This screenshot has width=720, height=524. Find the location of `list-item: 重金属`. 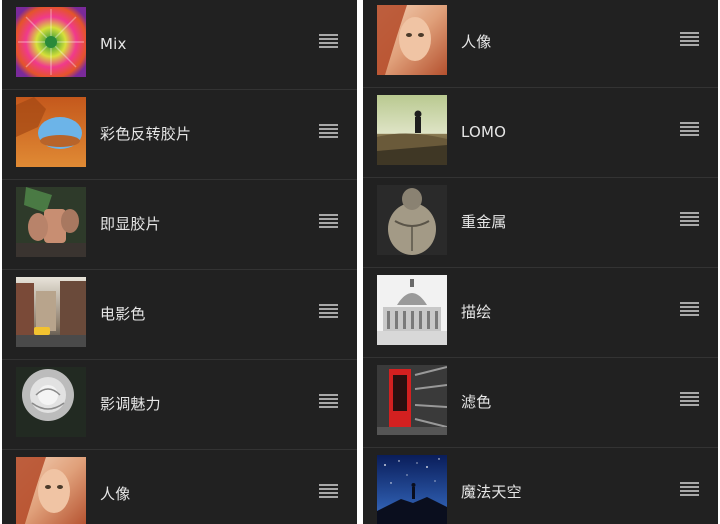

list-item: 重金属 is located at coordinates (540, 223).